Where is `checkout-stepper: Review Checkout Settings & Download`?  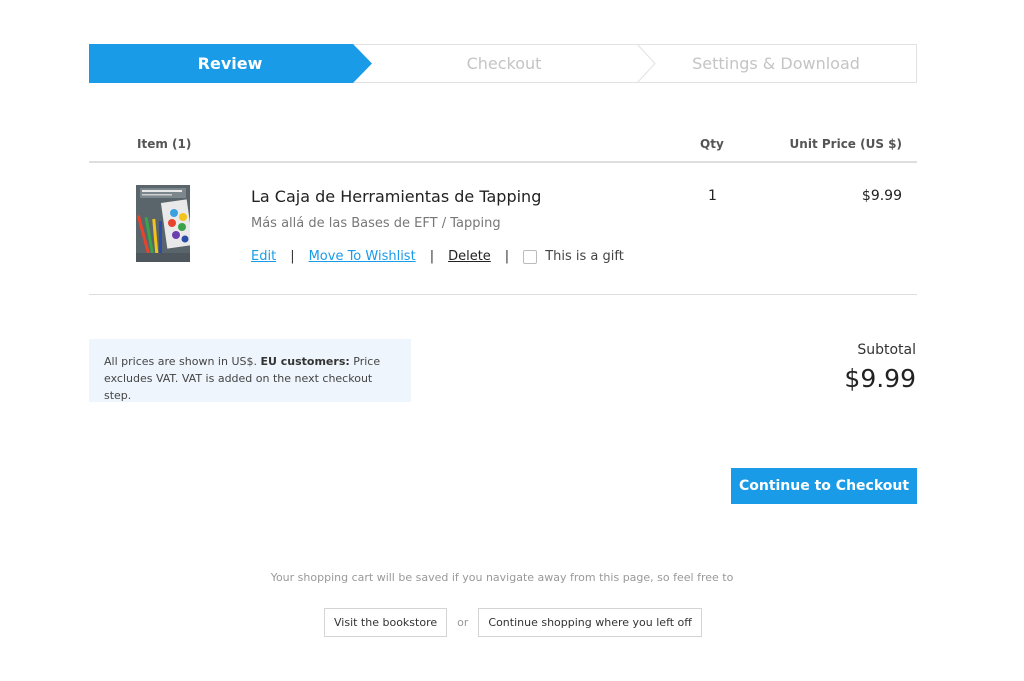
checkout-stepper: Review Checkout Settings & Download is located at coordinates (503, 63).